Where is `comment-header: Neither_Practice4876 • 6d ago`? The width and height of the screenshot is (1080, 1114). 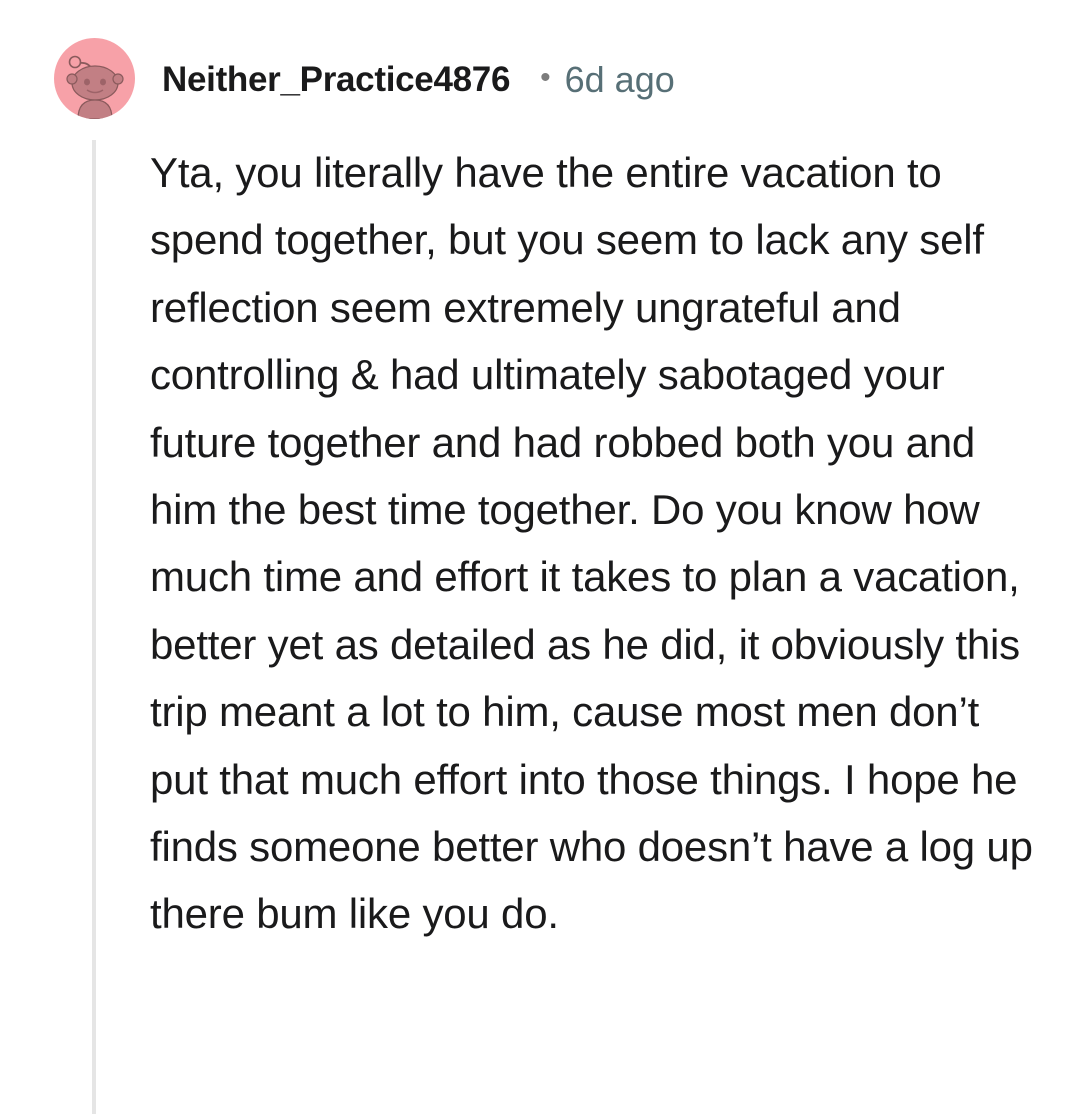 comment-header: Neither_Practice4876 • 6d ago is located at coordinates (418, 80).